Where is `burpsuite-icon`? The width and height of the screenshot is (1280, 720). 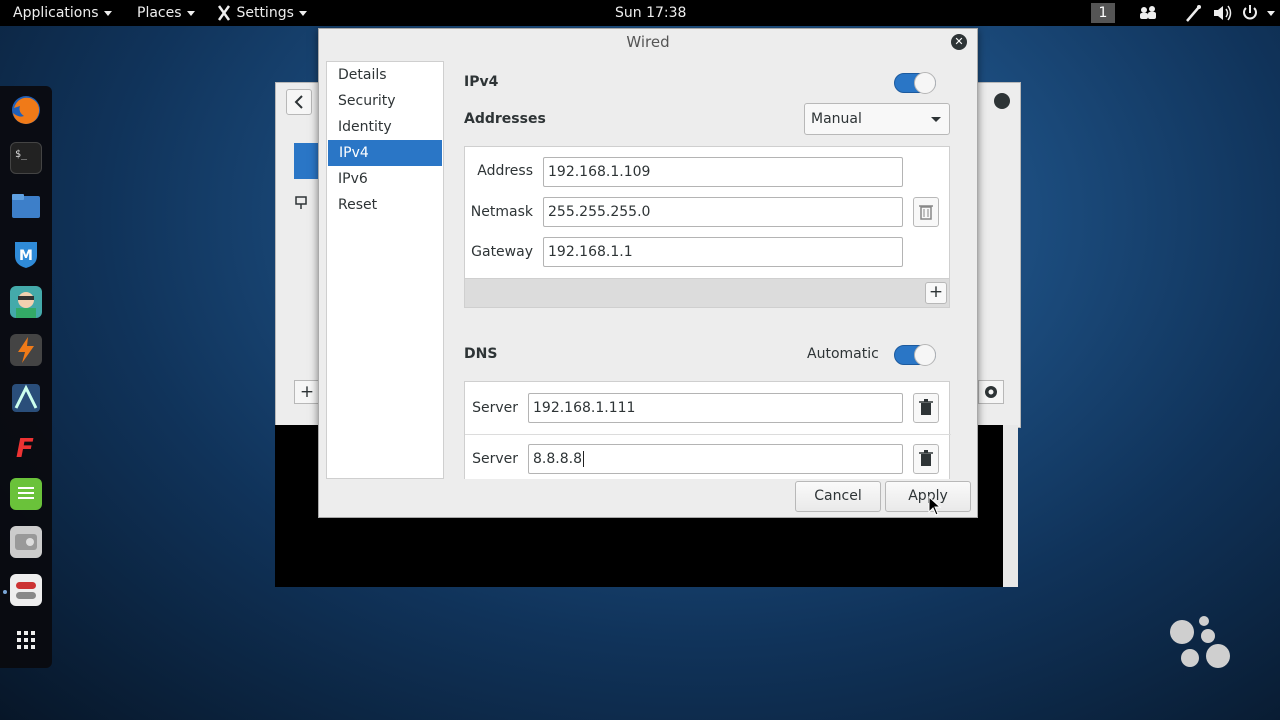
burpsuite-icon is located at coordinates (26, 350).